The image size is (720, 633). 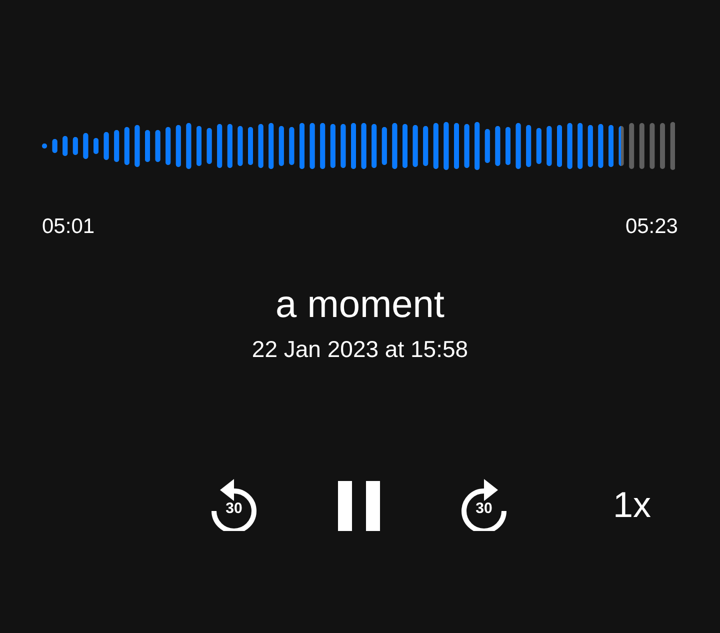 What do you see at coordinates (234, 502) in the screenshot?
I see `skip-back-button: 30` at bounding box center [234, 502].